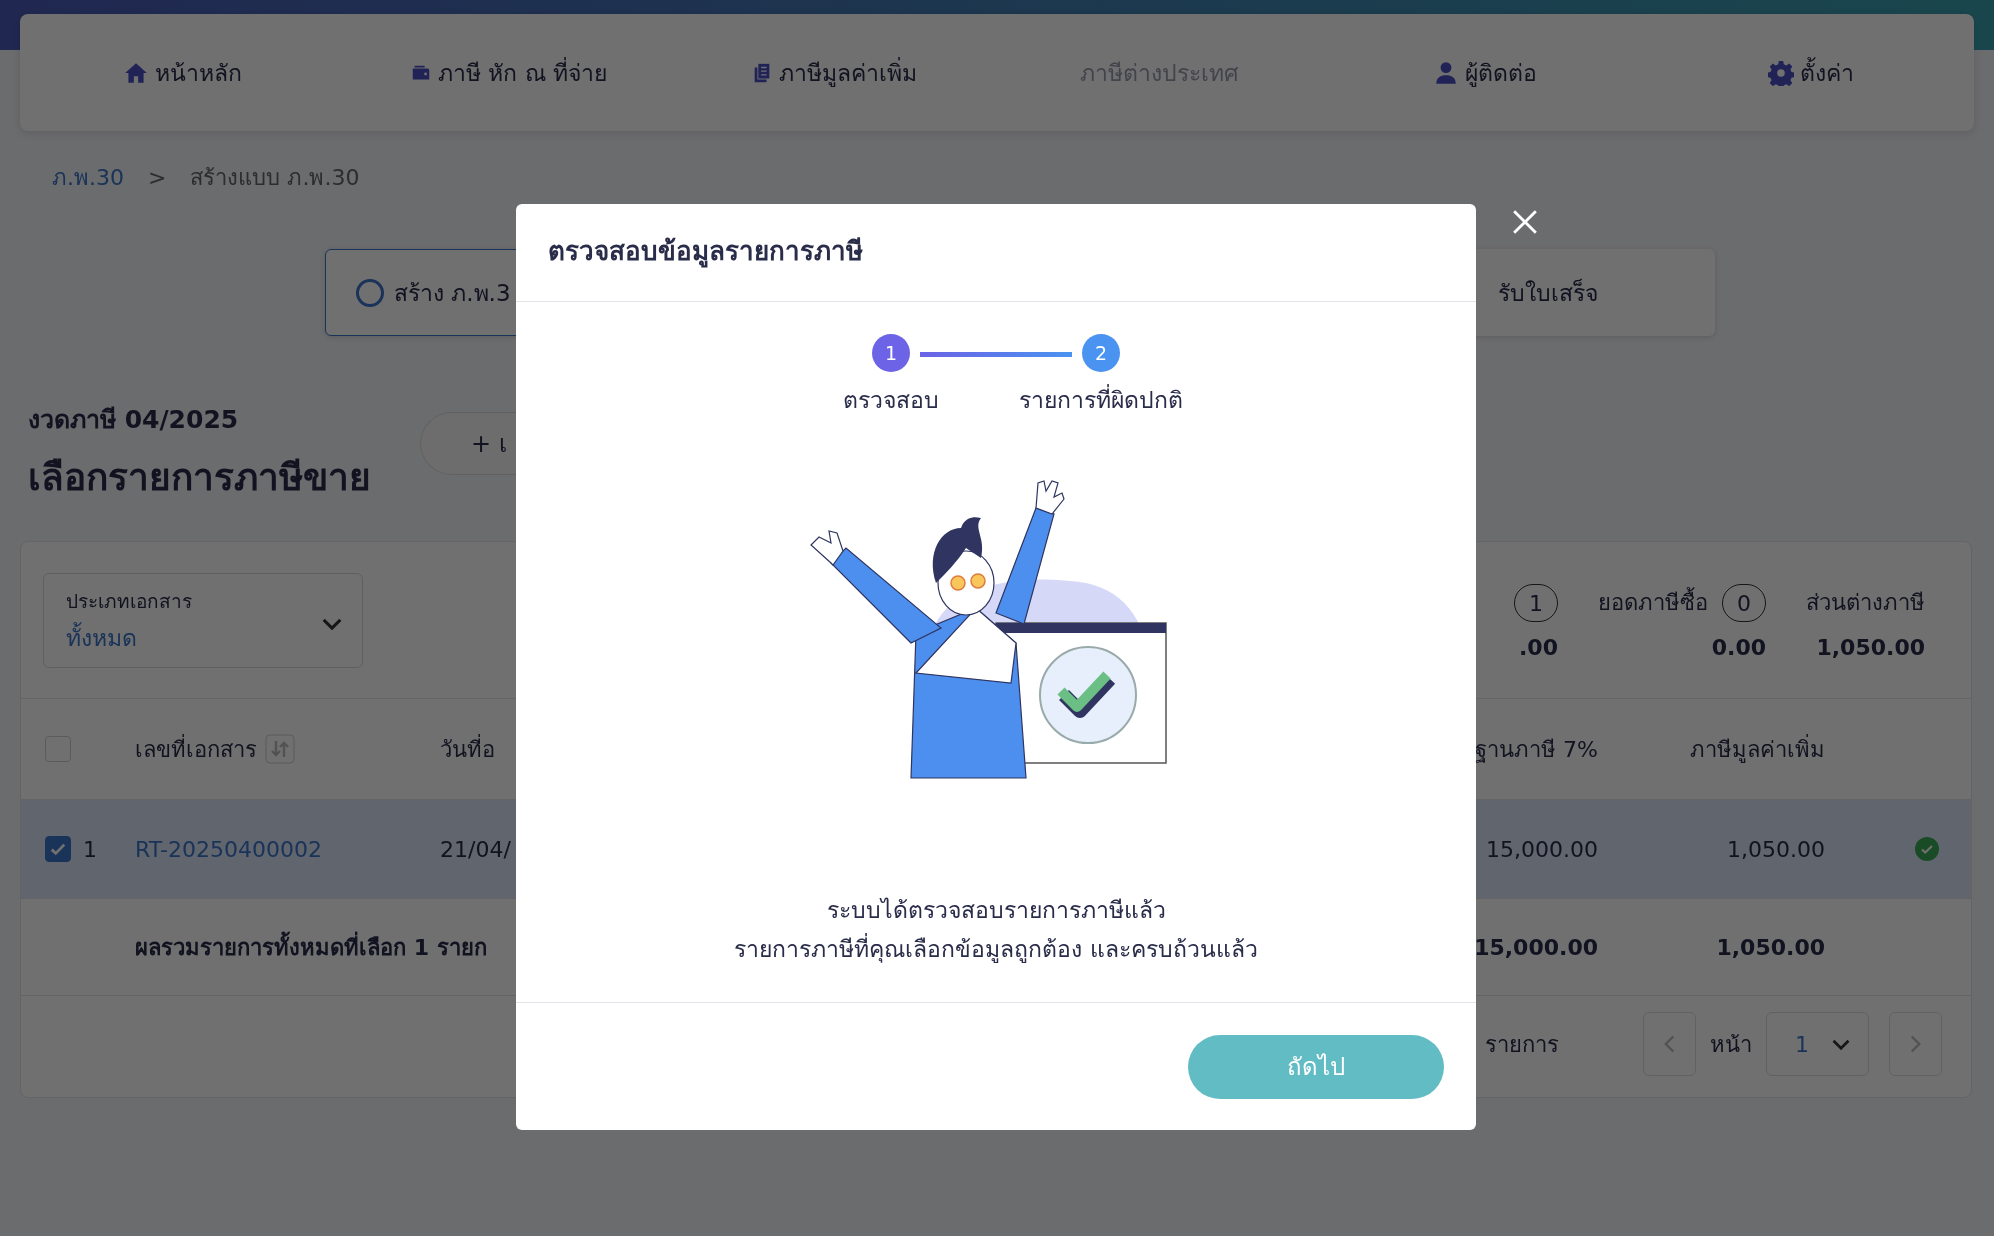 The width and height of the screenshot is (1994, 1236). I want to click on column-header: วันที่อ, so click(467, 749).